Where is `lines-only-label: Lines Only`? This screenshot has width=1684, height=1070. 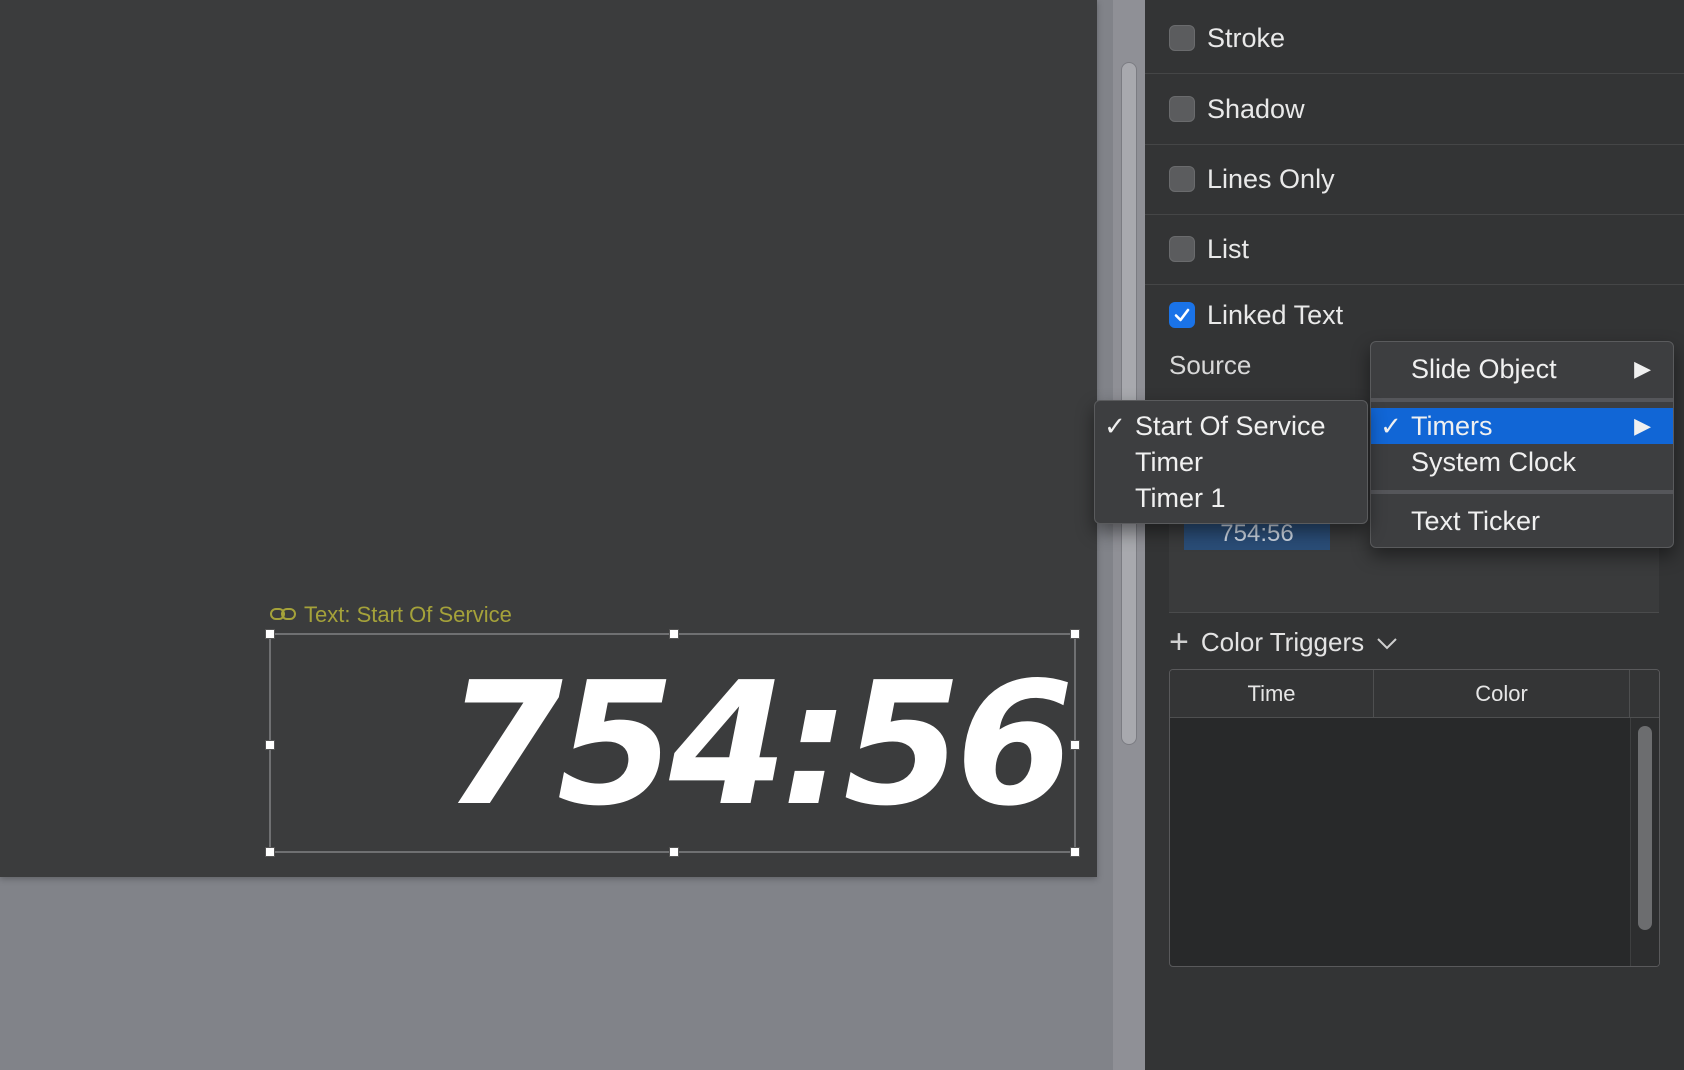 lines-only-label: Lines Only is located at coordinates (1271, 178).